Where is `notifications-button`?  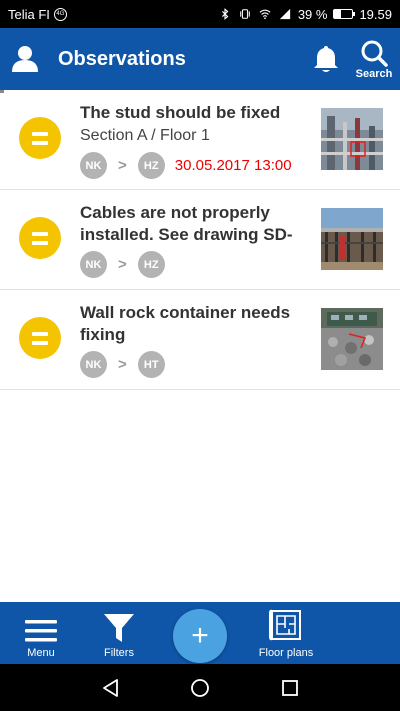 notifications-button is located at coordinates (326, 59).